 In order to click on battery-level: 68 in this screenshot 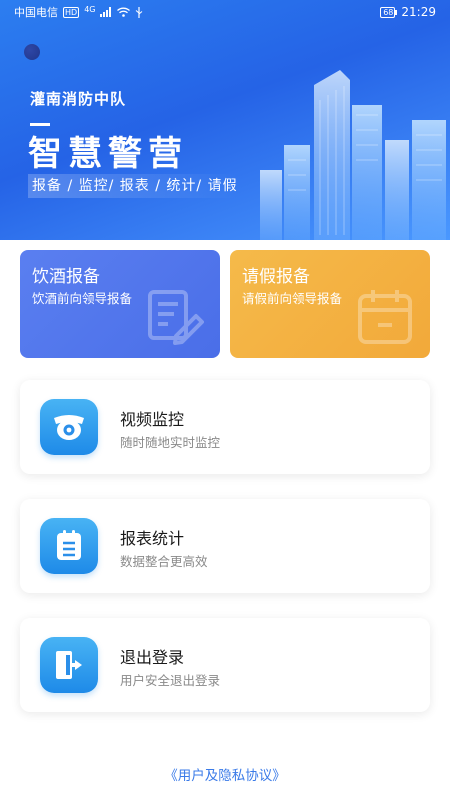, I will do `click(388, 12)`.